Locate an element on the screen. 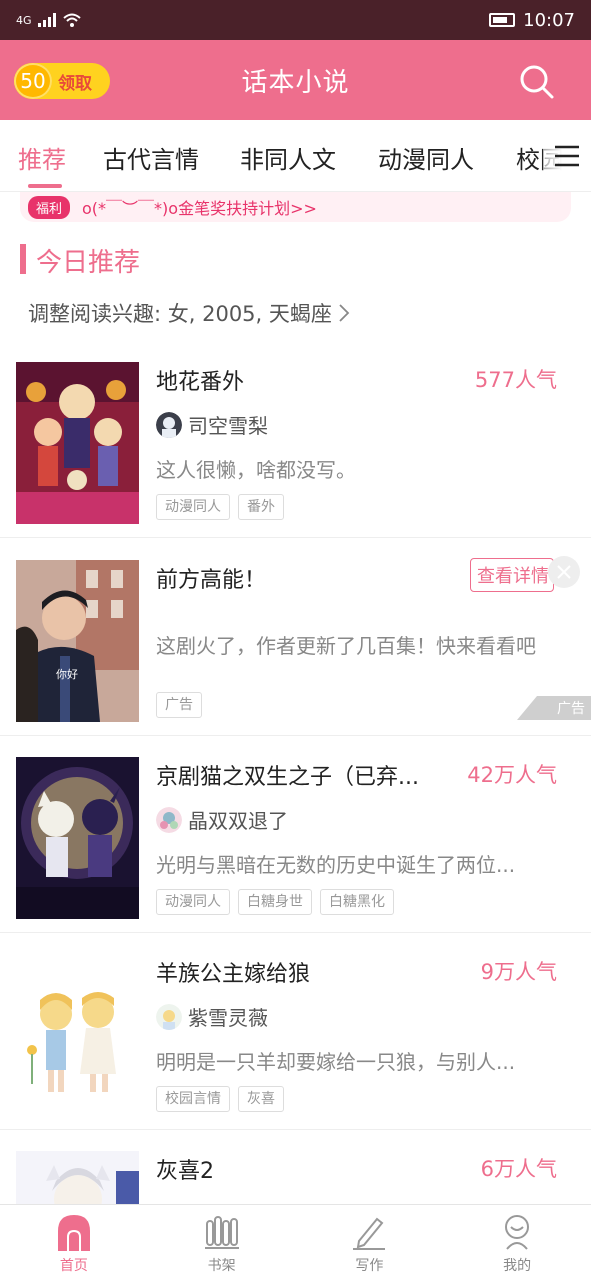 The height and width of the screenshot is (1280, 591). home-icon is located at coordinates (73, 1233).